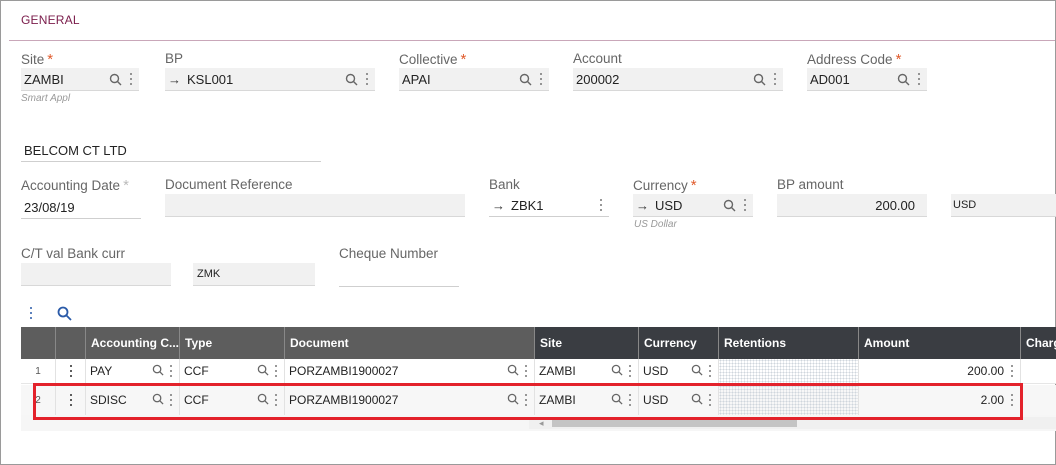 This screenshot has height=465, width=1056. I want to click on site-field: ZAMBI, so click(80, 79).